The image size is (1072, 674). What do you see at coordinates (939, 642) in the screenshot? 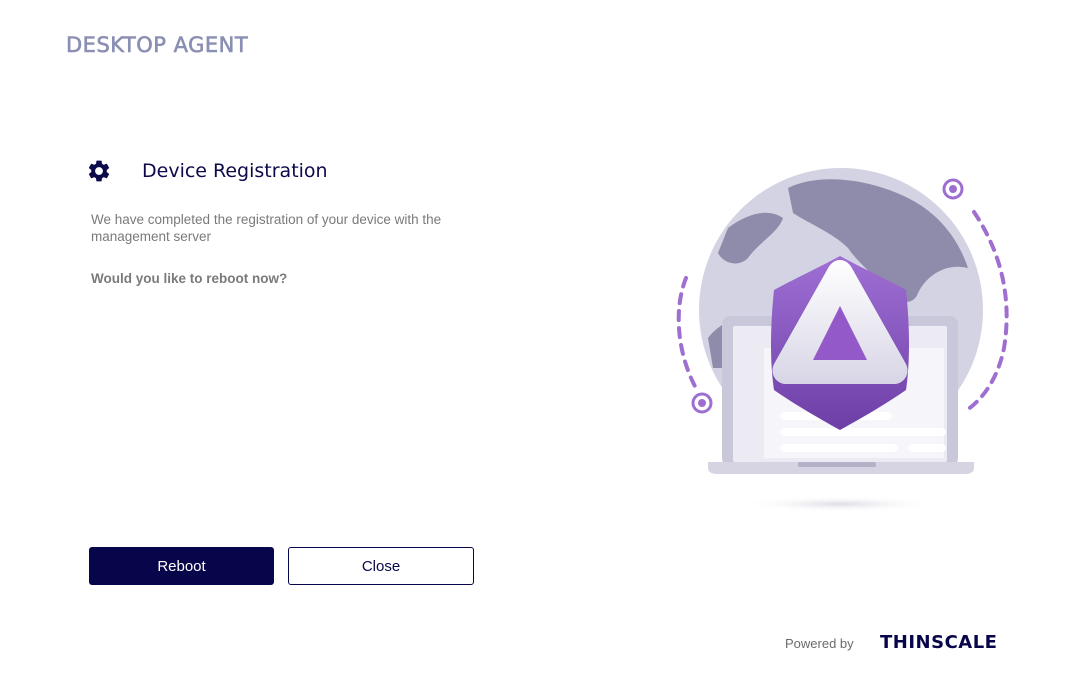
I see `thinscale-logo: THINSCALE` at bounding box center [939, 642].